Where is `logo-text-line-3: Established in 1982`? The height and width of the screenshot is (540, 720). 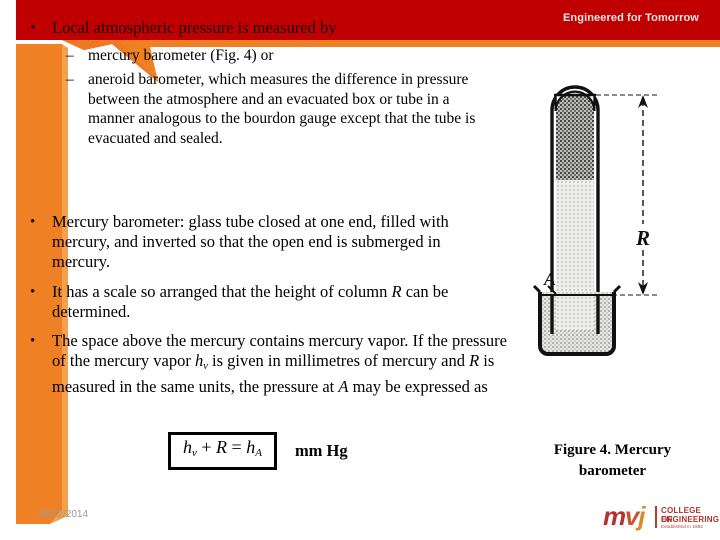
logo-text-line-3: Established in 1982 is located at coordinates (682, 526).